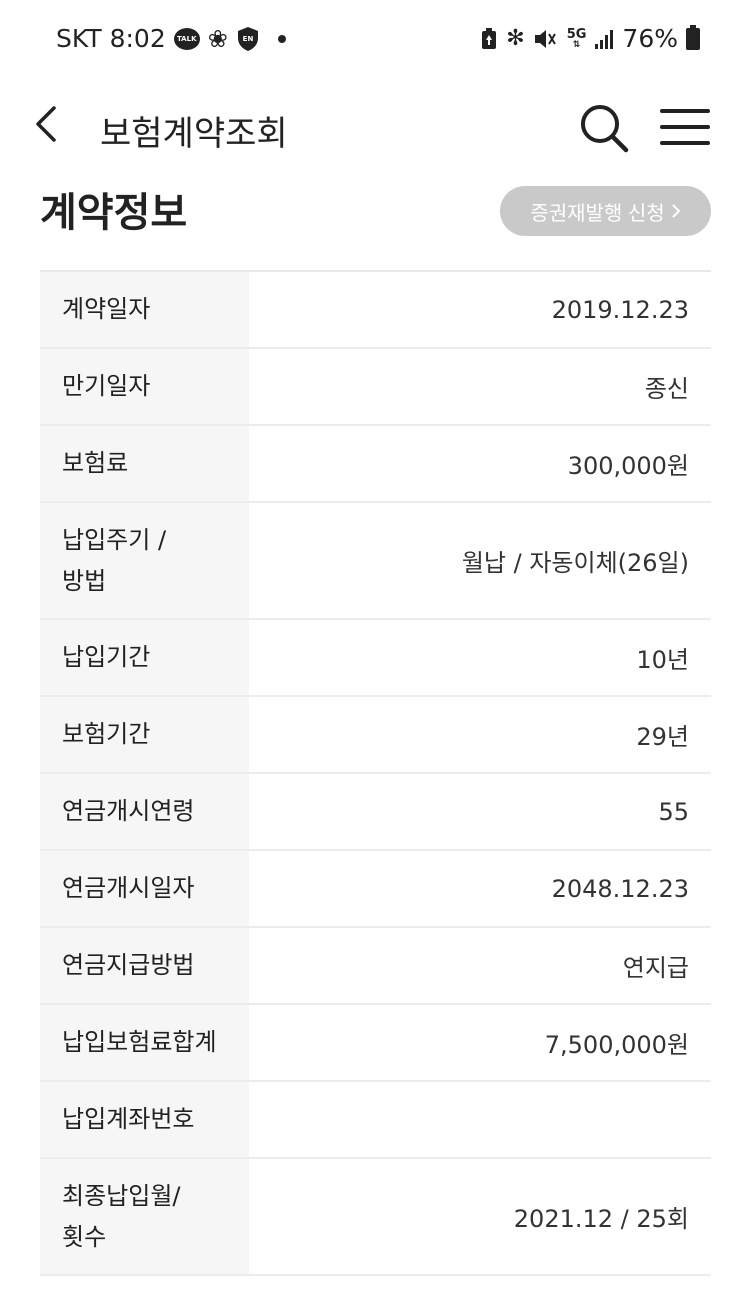 The image size is (750, 1295). Describe the element at coordinates (676, 211) in the screenshot. I see `chevron-right-icon` at that location.